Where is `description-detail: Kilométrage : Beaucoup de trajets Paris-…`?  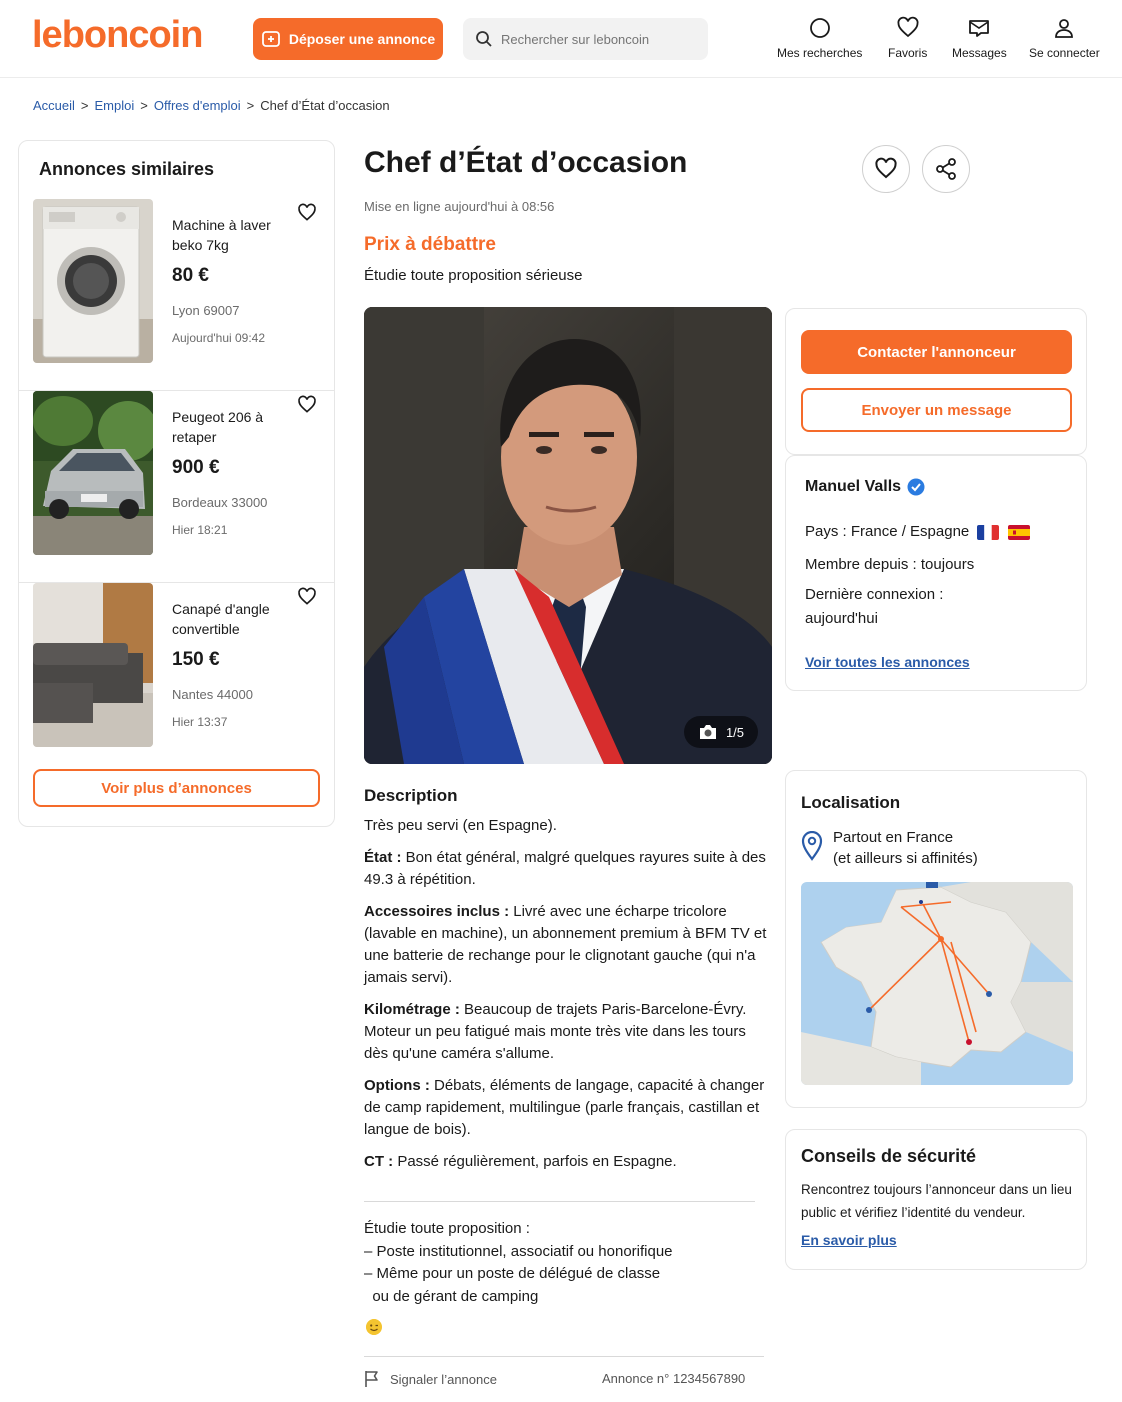 description-detail: Kilométrage : Beaucoup de trajets Paris-… is located at coordinates (569, 1032).